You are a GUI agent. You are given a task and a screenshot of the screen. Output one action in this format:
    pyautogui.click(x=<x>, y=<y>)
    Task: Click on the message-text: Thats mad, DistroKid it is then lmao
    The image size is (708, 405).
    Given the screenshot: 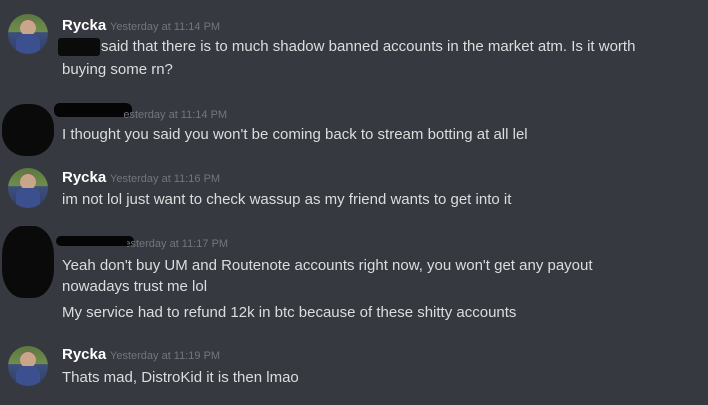 What is the action you would take?
    pyautogui.click(x=180, y=377)
    